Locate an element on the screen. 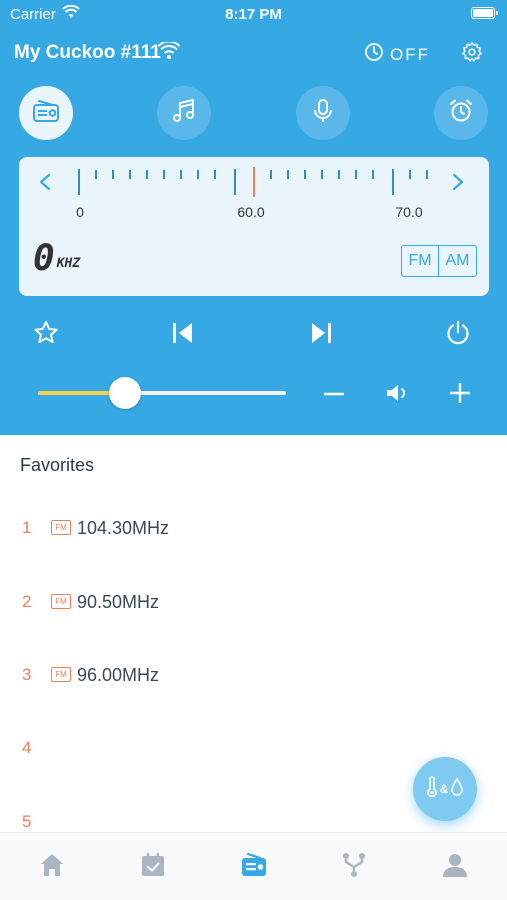  favorites-title: Favorites is located at coordinates (57, 465).